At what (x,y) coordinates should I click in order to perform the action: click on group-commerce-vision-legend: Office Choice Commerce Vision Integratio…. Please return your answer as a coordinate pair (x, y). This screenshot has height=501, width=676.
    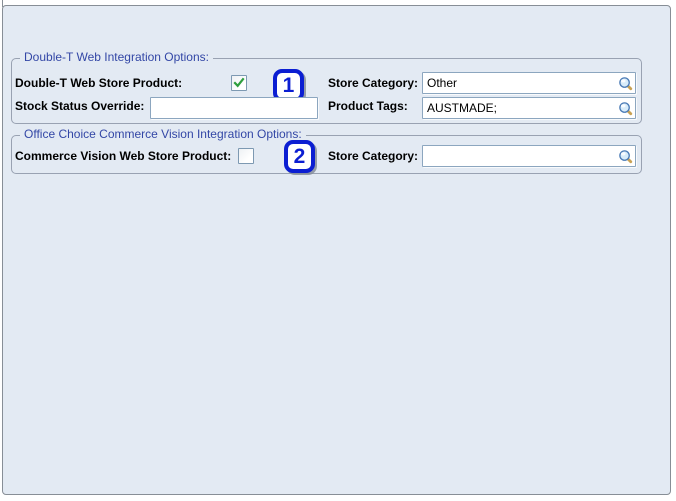
    Looking at the image, I should click on (163, 134).